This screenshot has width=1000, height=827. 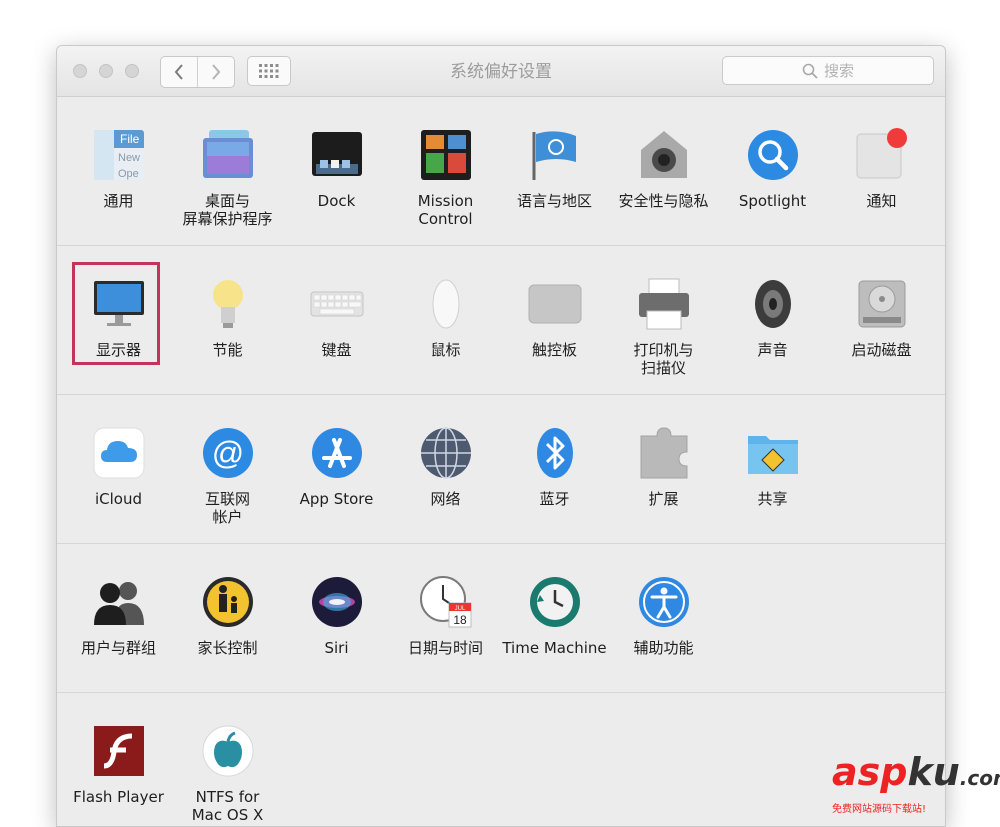 I want to click on pref-label: 声音, so click(x=772, y=350).